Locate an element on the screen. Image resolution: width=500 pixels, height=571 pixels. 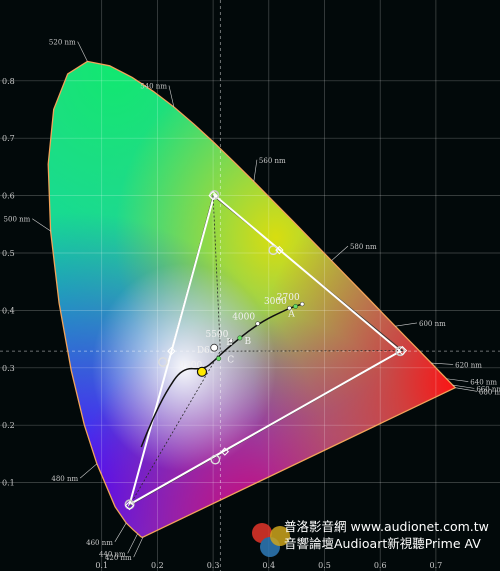
x-tick-label: 0.3 is located at coordinates (213, 565).